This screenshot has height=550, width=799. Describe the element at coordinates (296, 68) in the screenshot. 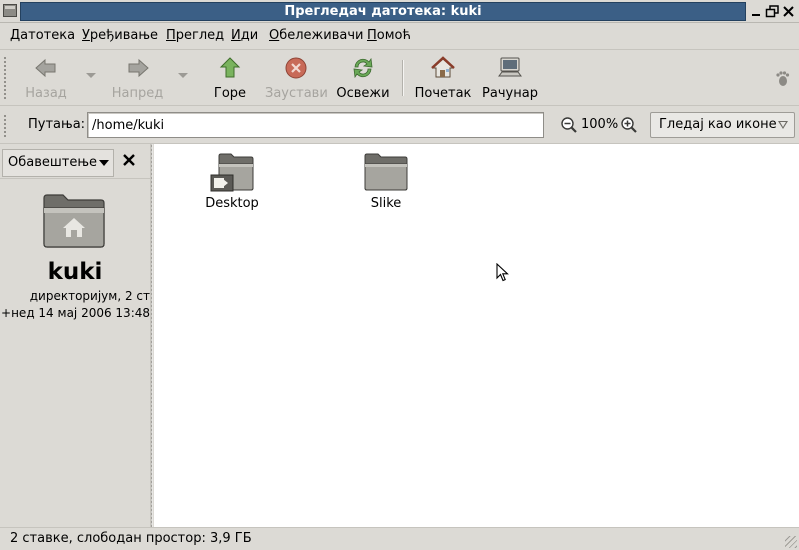

I see `stop-icon` at that location.